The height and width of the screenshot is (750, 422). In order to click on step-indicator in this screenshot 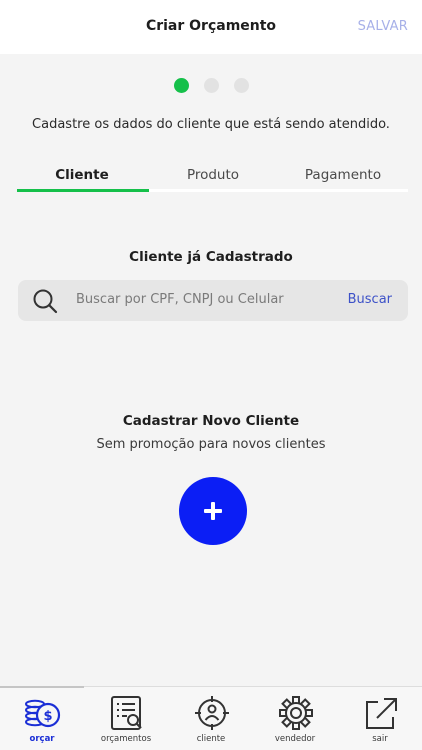, I will do `click(211, 86)`.